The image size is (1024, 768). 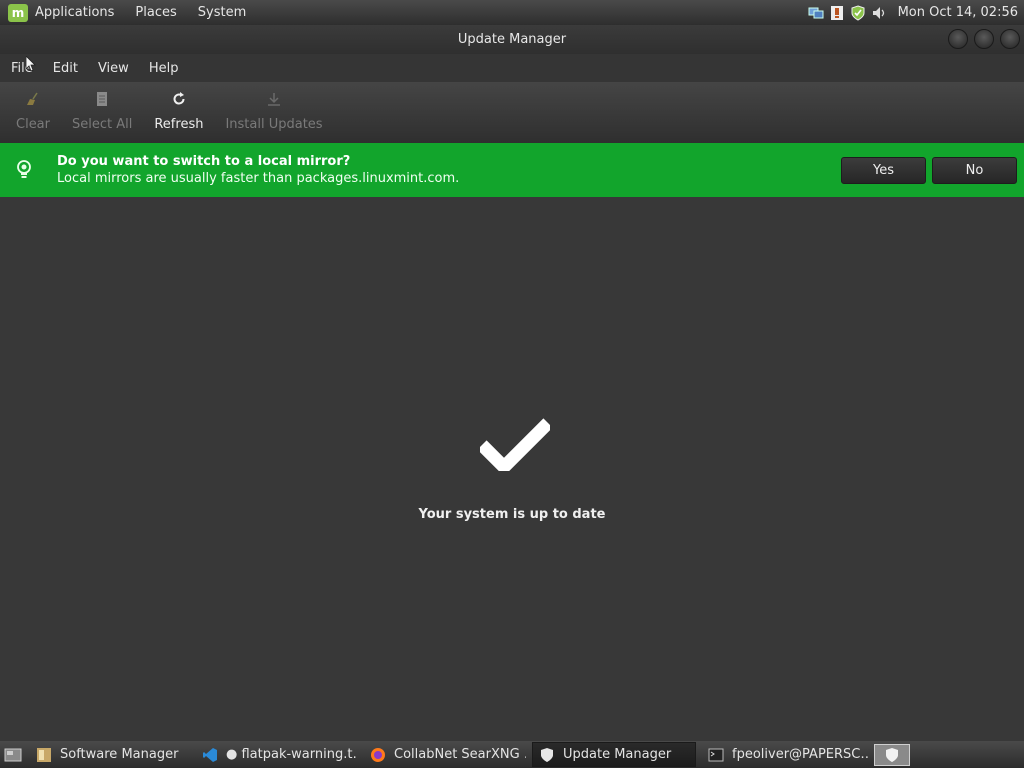 I want to click on update-shield-icon, so click(x=858, y=12).